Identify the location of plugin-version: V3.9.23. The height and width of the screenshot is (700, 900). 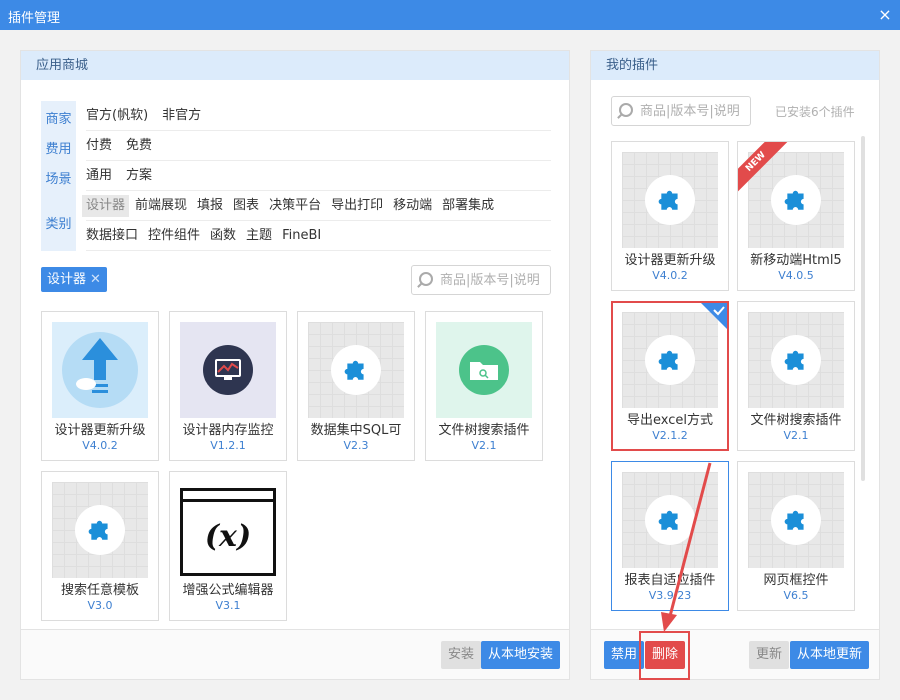
(670, 595).